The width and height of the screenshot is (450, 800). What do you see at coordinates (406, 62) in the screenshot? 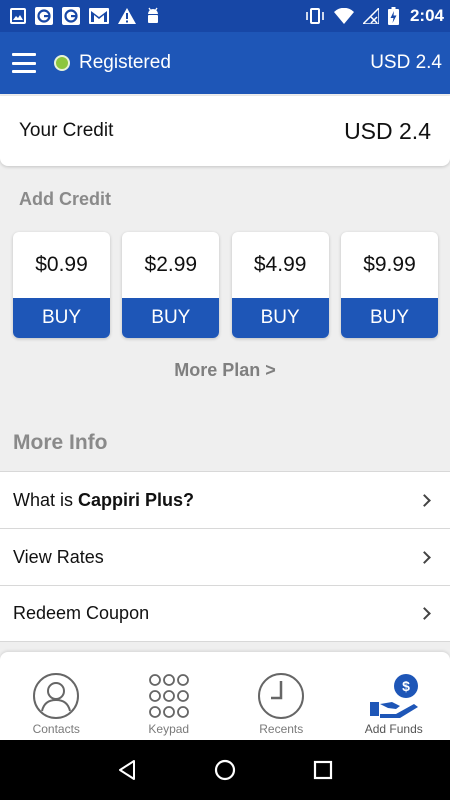
I see `header-balance: USD 2.4` at bounding box center [406, 62].